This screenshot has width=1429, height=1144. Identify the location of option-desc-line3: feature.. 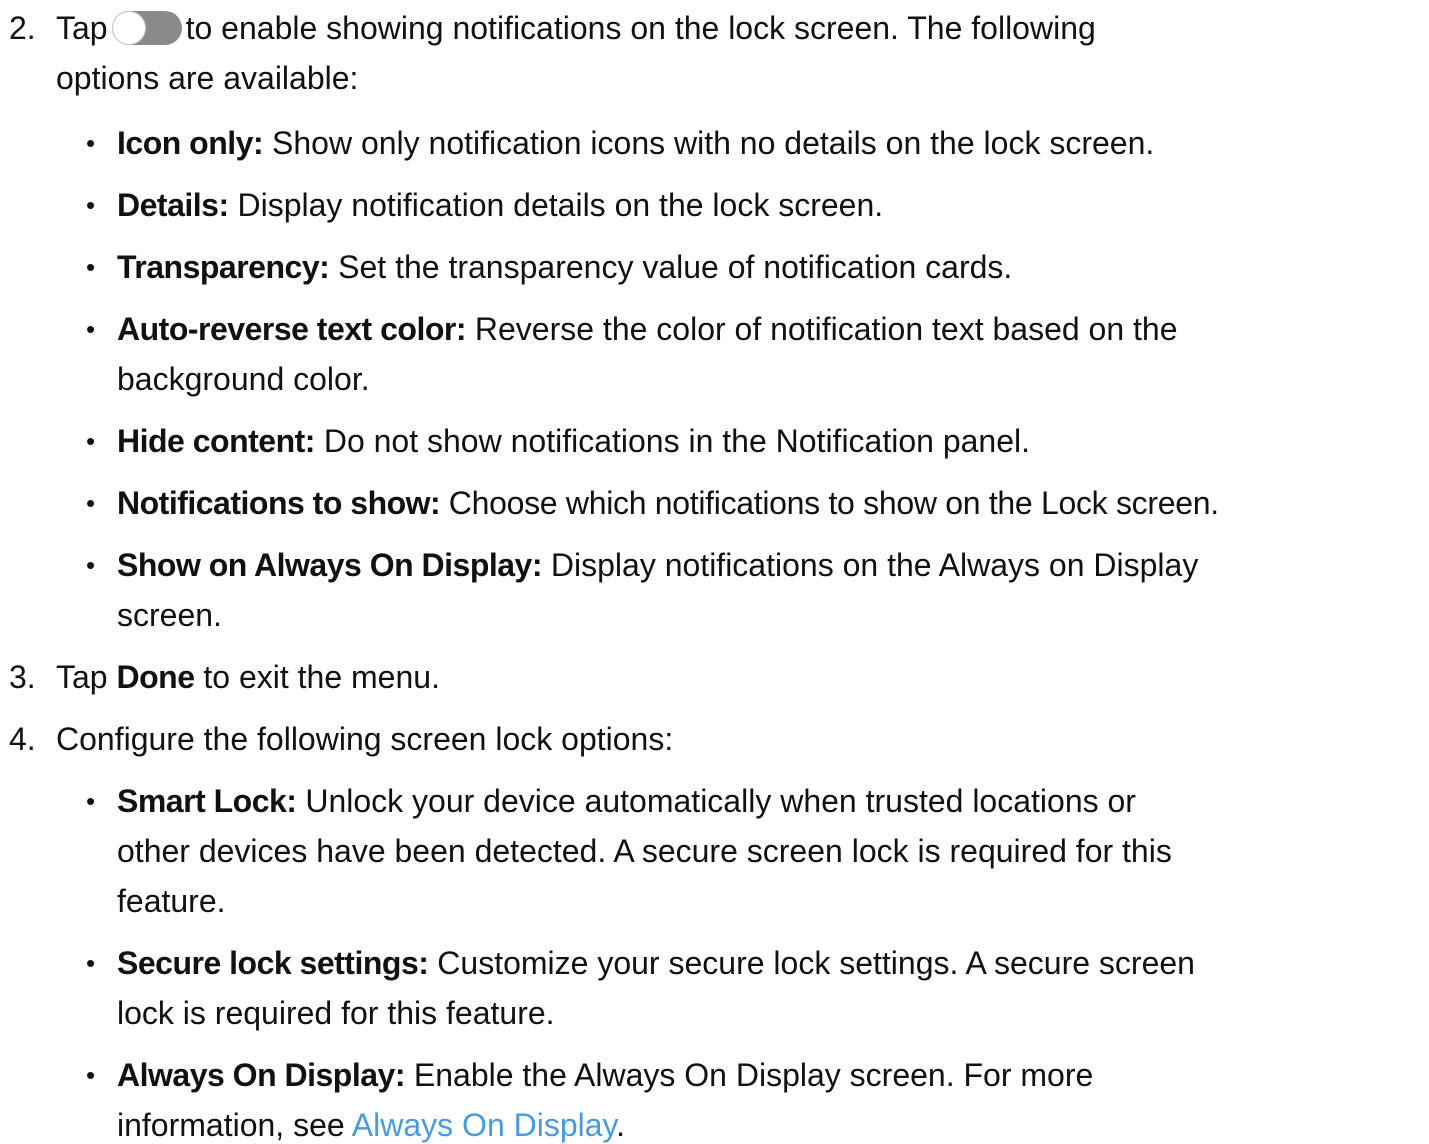
(171, 901).